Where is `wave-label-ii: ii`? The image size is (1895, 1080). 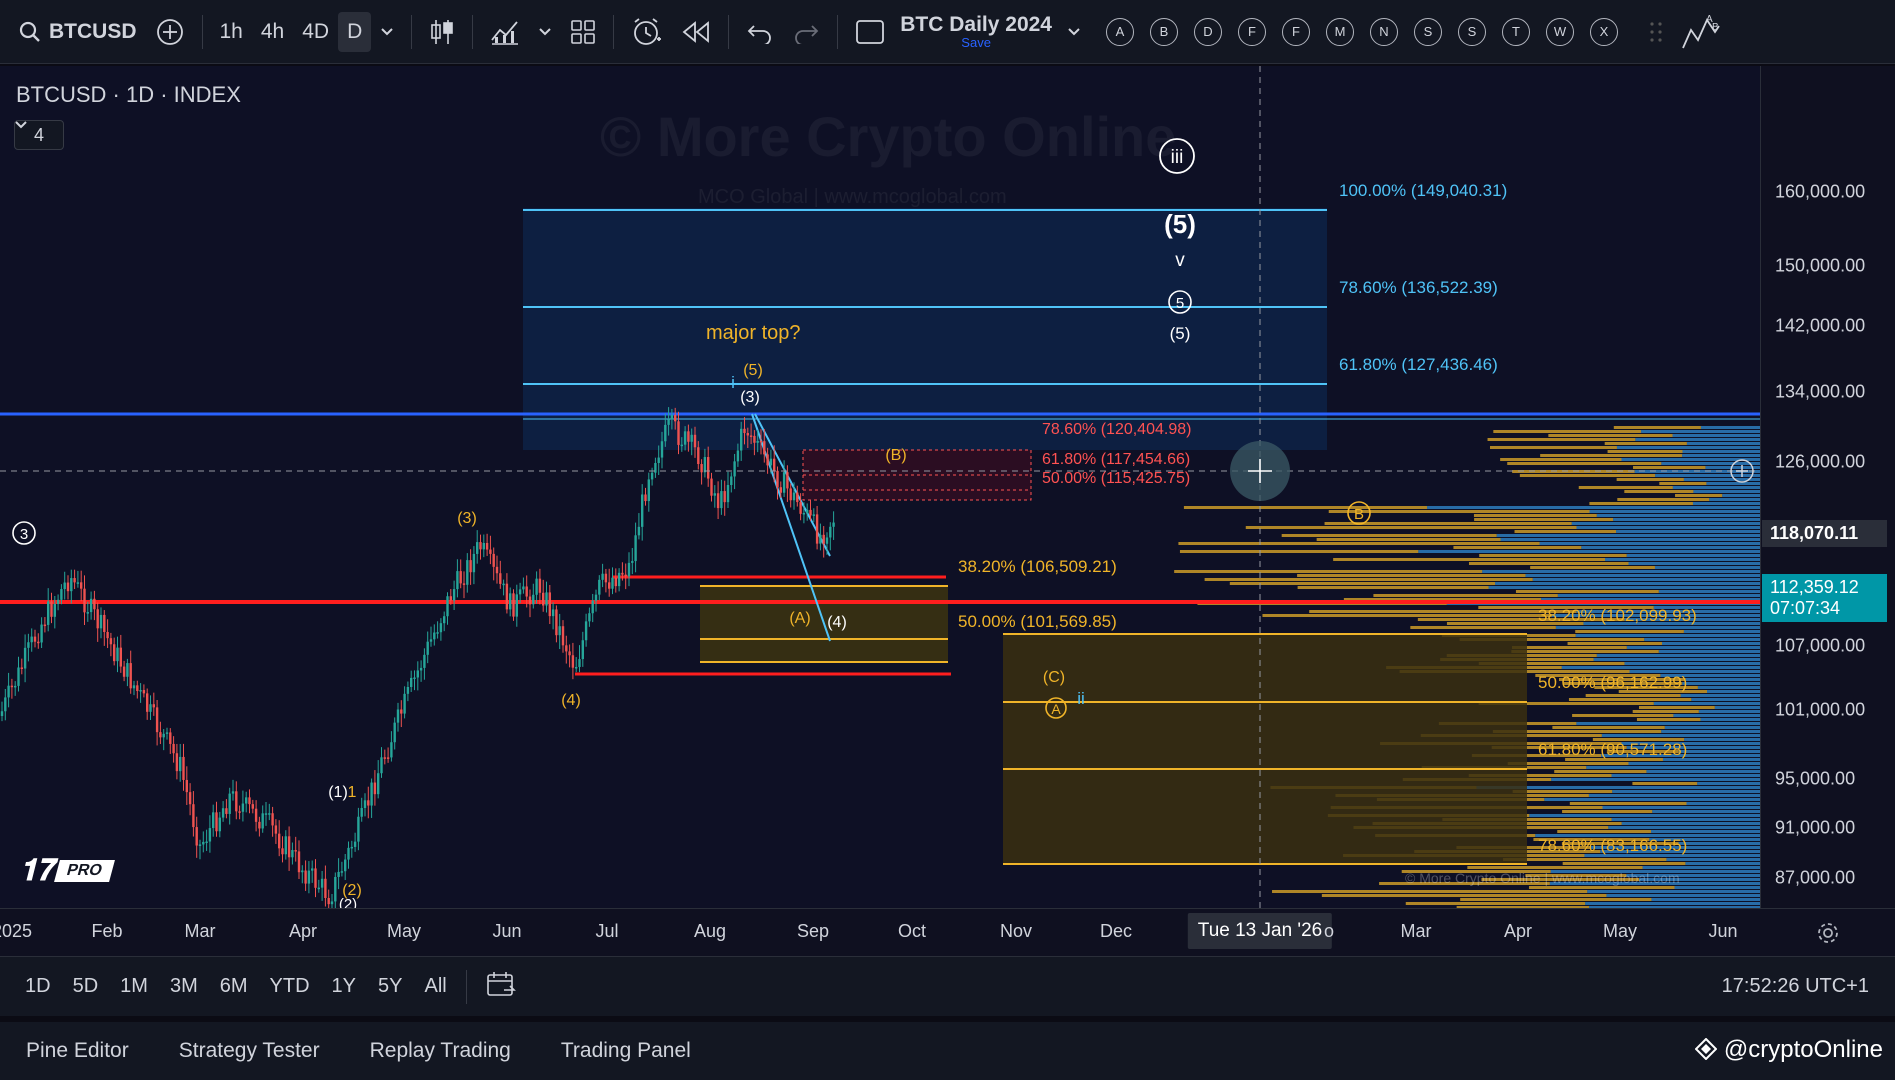 wave-label-ii: ii is located at coordinates (1081, 698).